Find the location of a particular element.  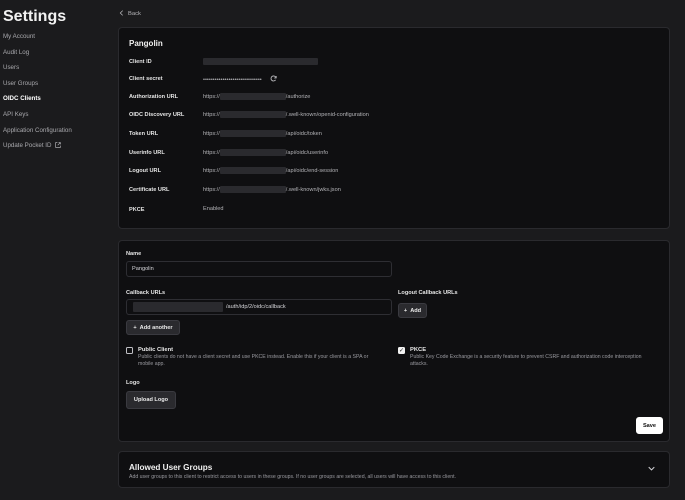

client-secret-mask: •••••••••••••••••••••••••••••• is located at coordinates (232, 79).